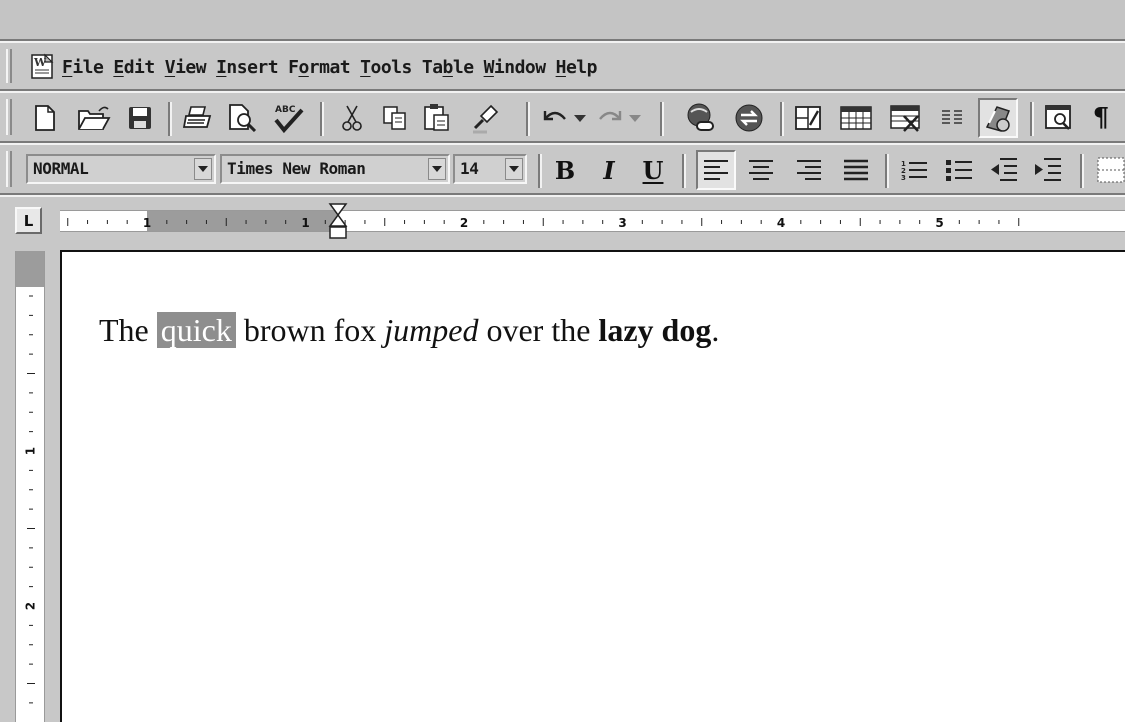 The height and width of the screenshot is (722, 1125). Describe the element at coordinates (40, 62) in the screenshot. I see `svg-text: W` at that location.